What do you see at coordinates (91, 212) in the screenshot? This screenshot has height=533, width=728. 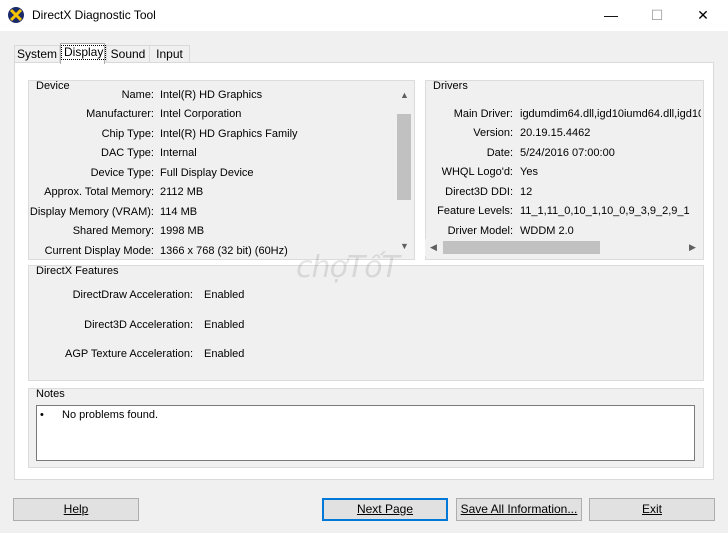 I see `vram-label: Display Memory (VRAM):` at bounding box center [91, 212].